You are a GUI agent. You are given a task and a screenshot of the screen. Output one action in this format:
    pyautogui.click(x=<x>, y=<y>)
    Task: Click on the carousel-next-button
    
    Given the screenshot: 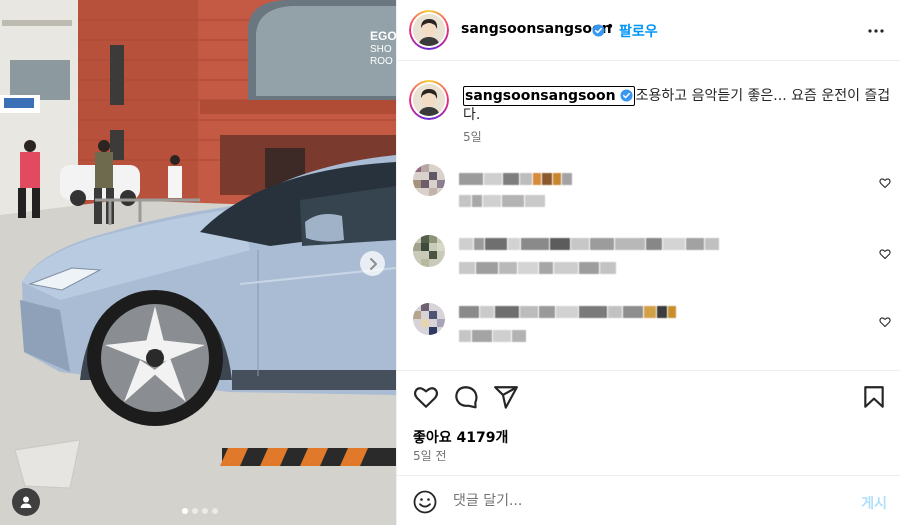 What is the action you would take?
    pyautogui.click(x=372, y=263)
    